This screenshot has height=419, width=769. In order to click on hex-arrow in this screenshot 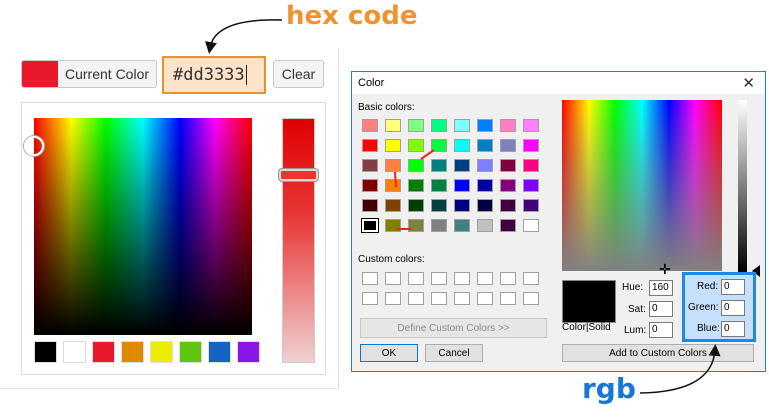, I will do `click(244, 36)`.